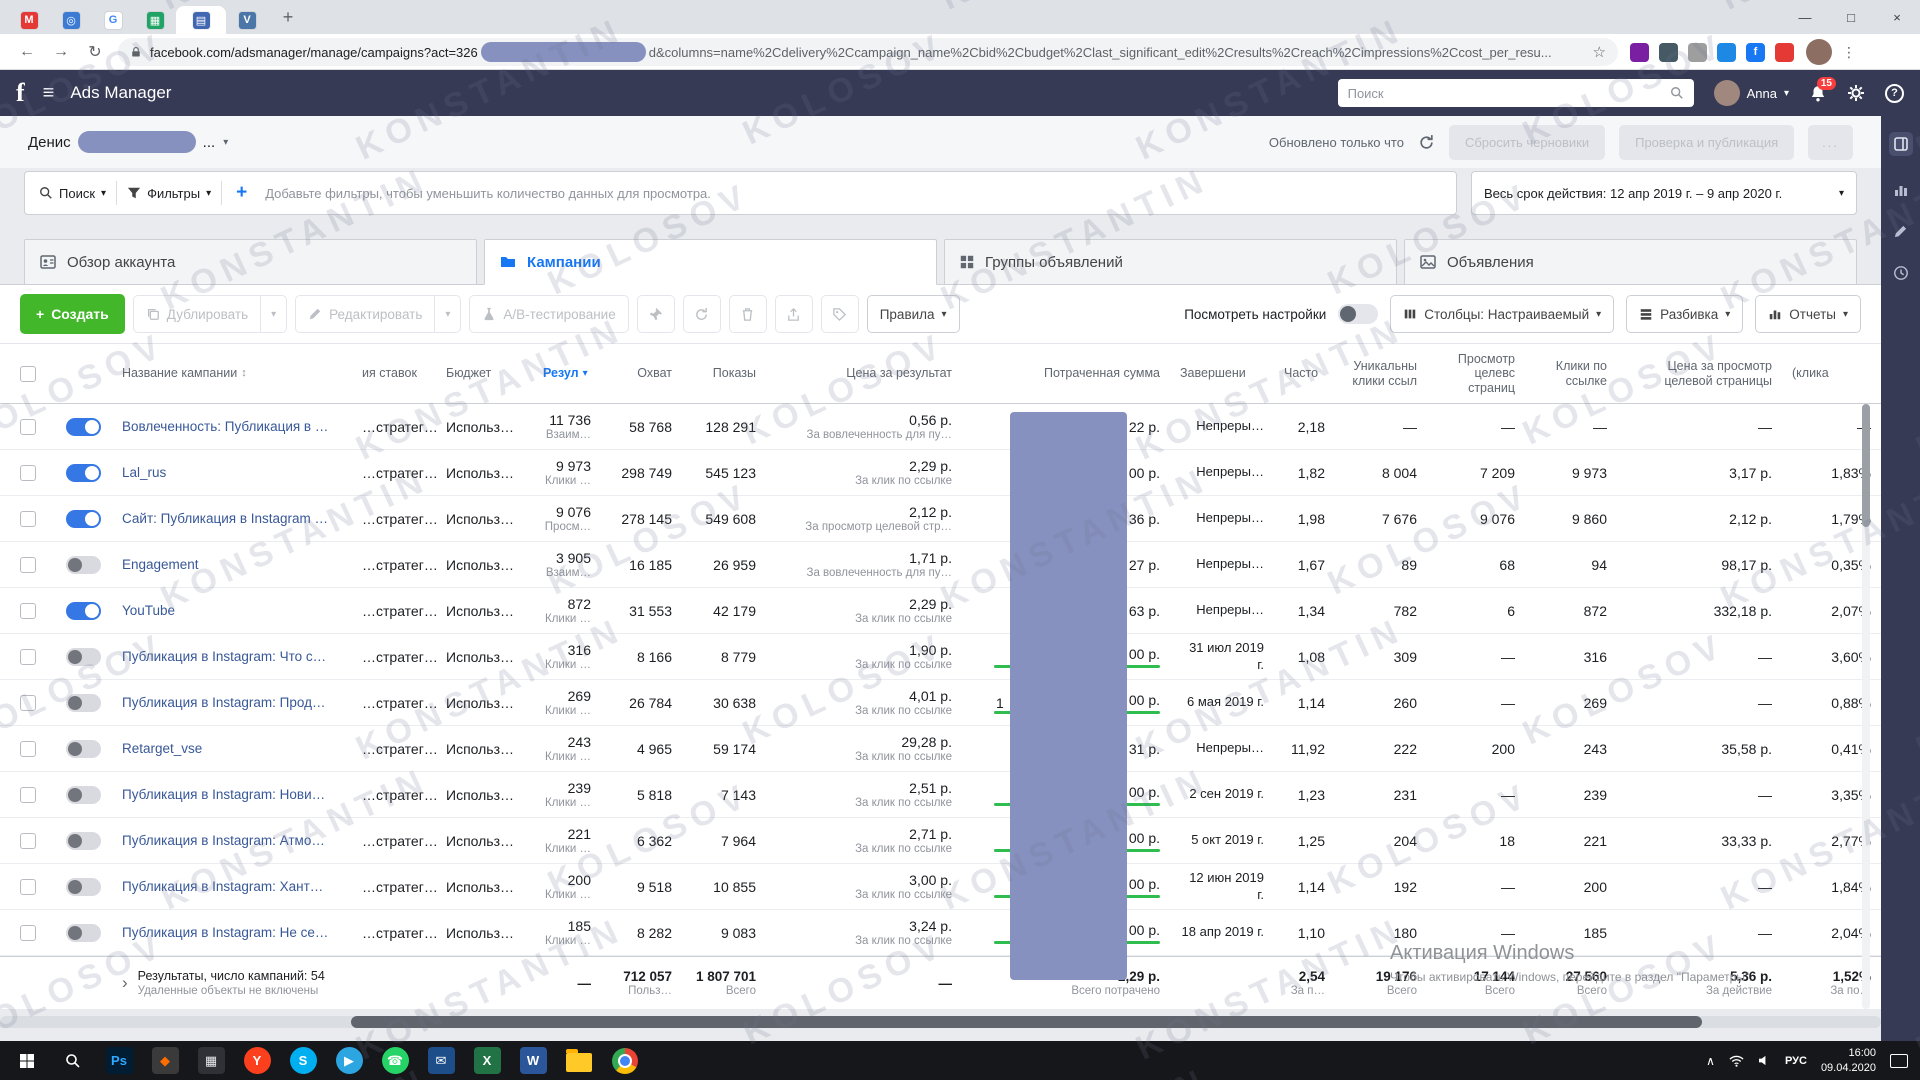  I want to click on start-button, so click(27, 1060).